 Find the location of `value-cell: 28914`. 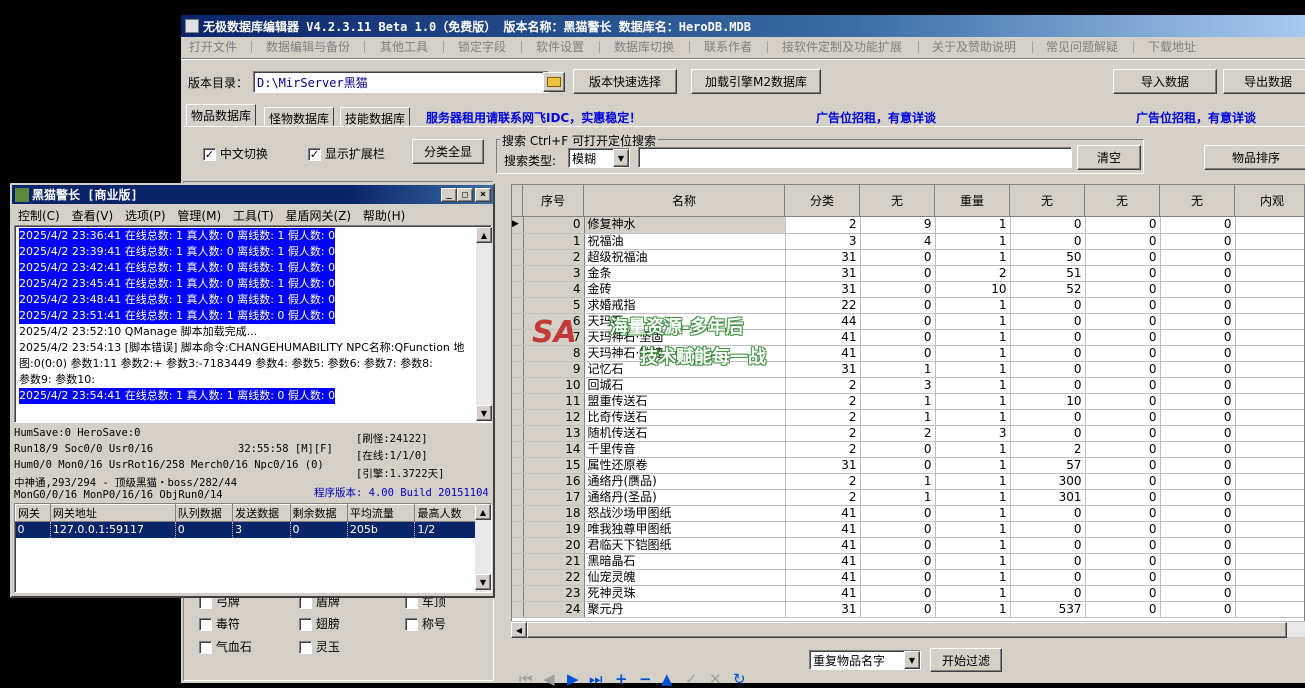

value-cell: 28914 is located at coordinates (1269, 257).